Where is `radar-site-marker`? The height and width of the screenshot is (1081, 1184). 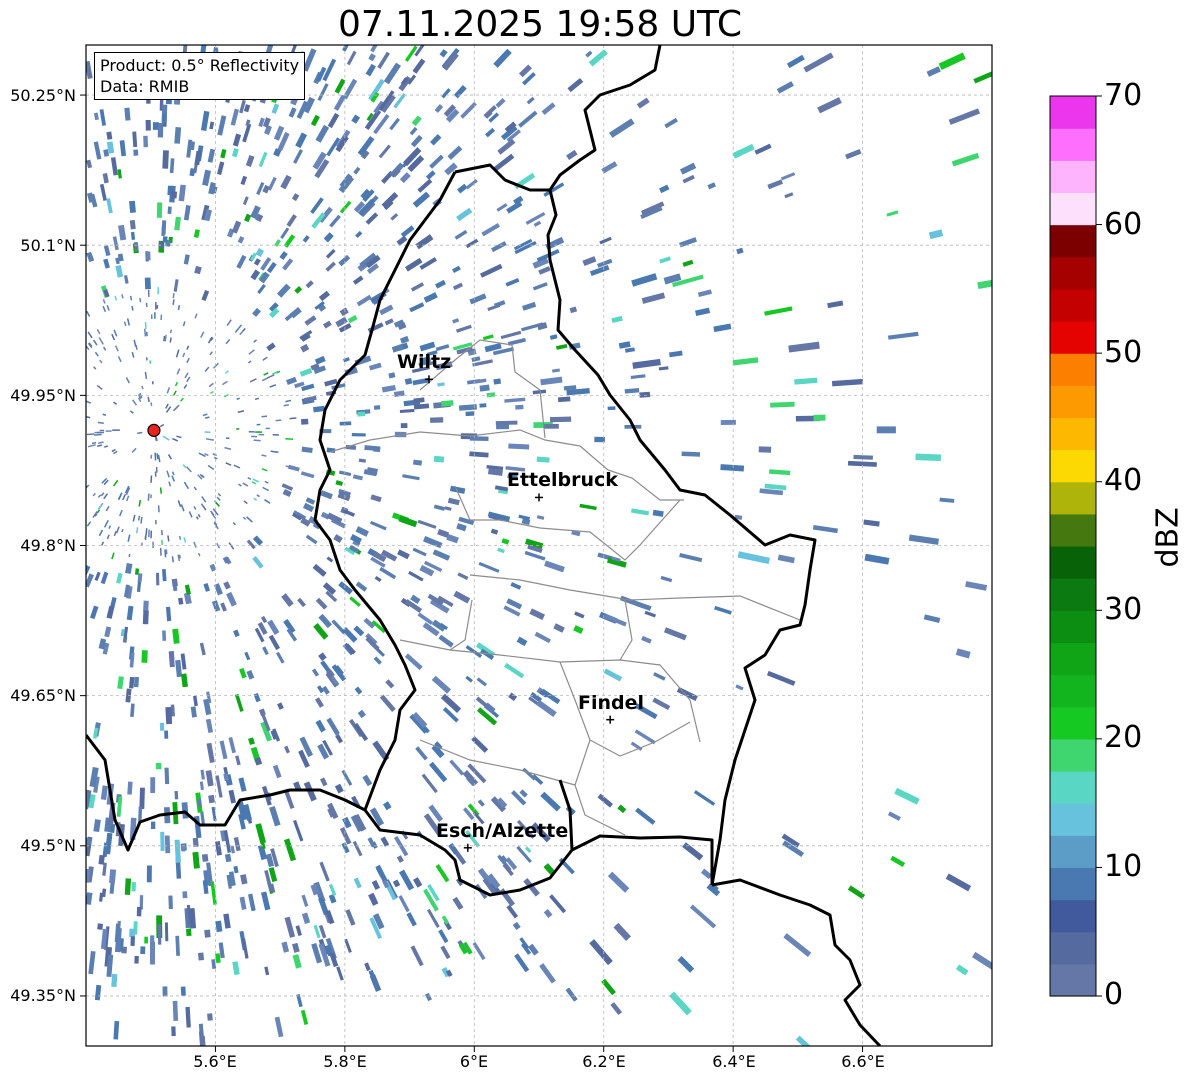 radar-site-marker is located at coordinates (154, 430).